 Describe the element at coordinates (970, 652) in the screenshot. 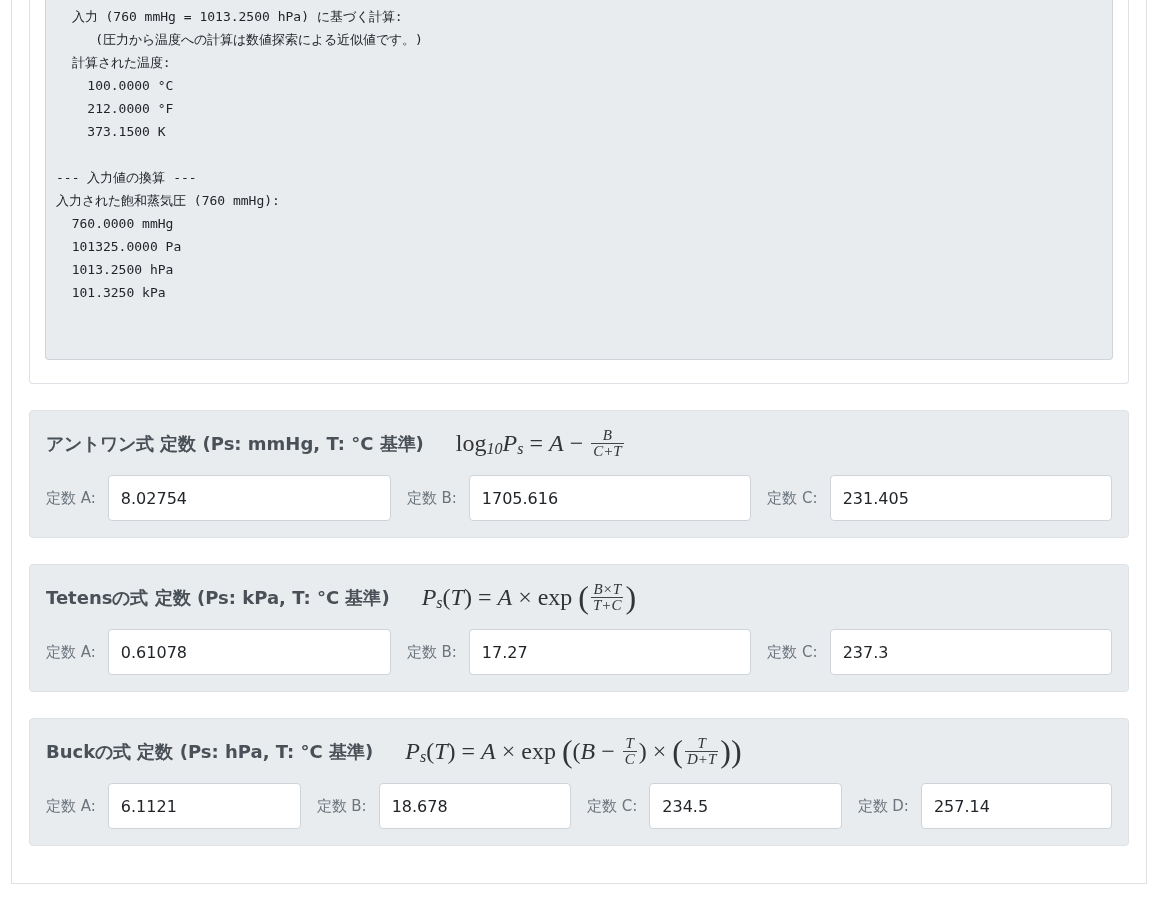

I see `input-field: 237.3` at that location.